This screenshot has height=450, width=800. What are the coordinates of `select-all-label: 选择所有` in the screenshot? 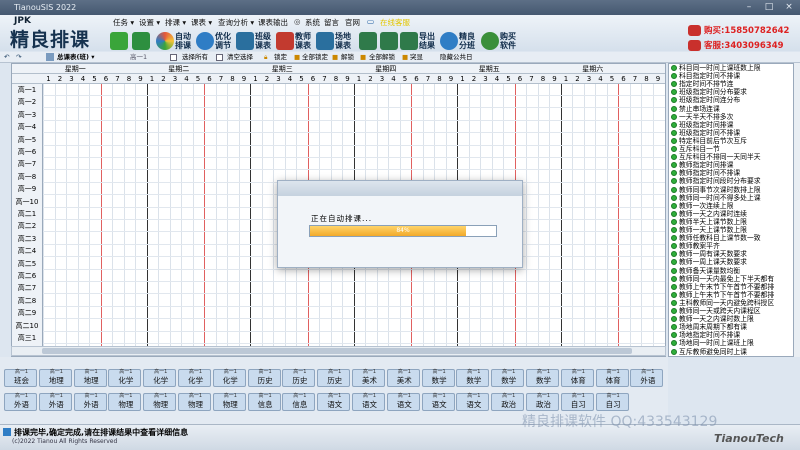 It's located at (195, 57).